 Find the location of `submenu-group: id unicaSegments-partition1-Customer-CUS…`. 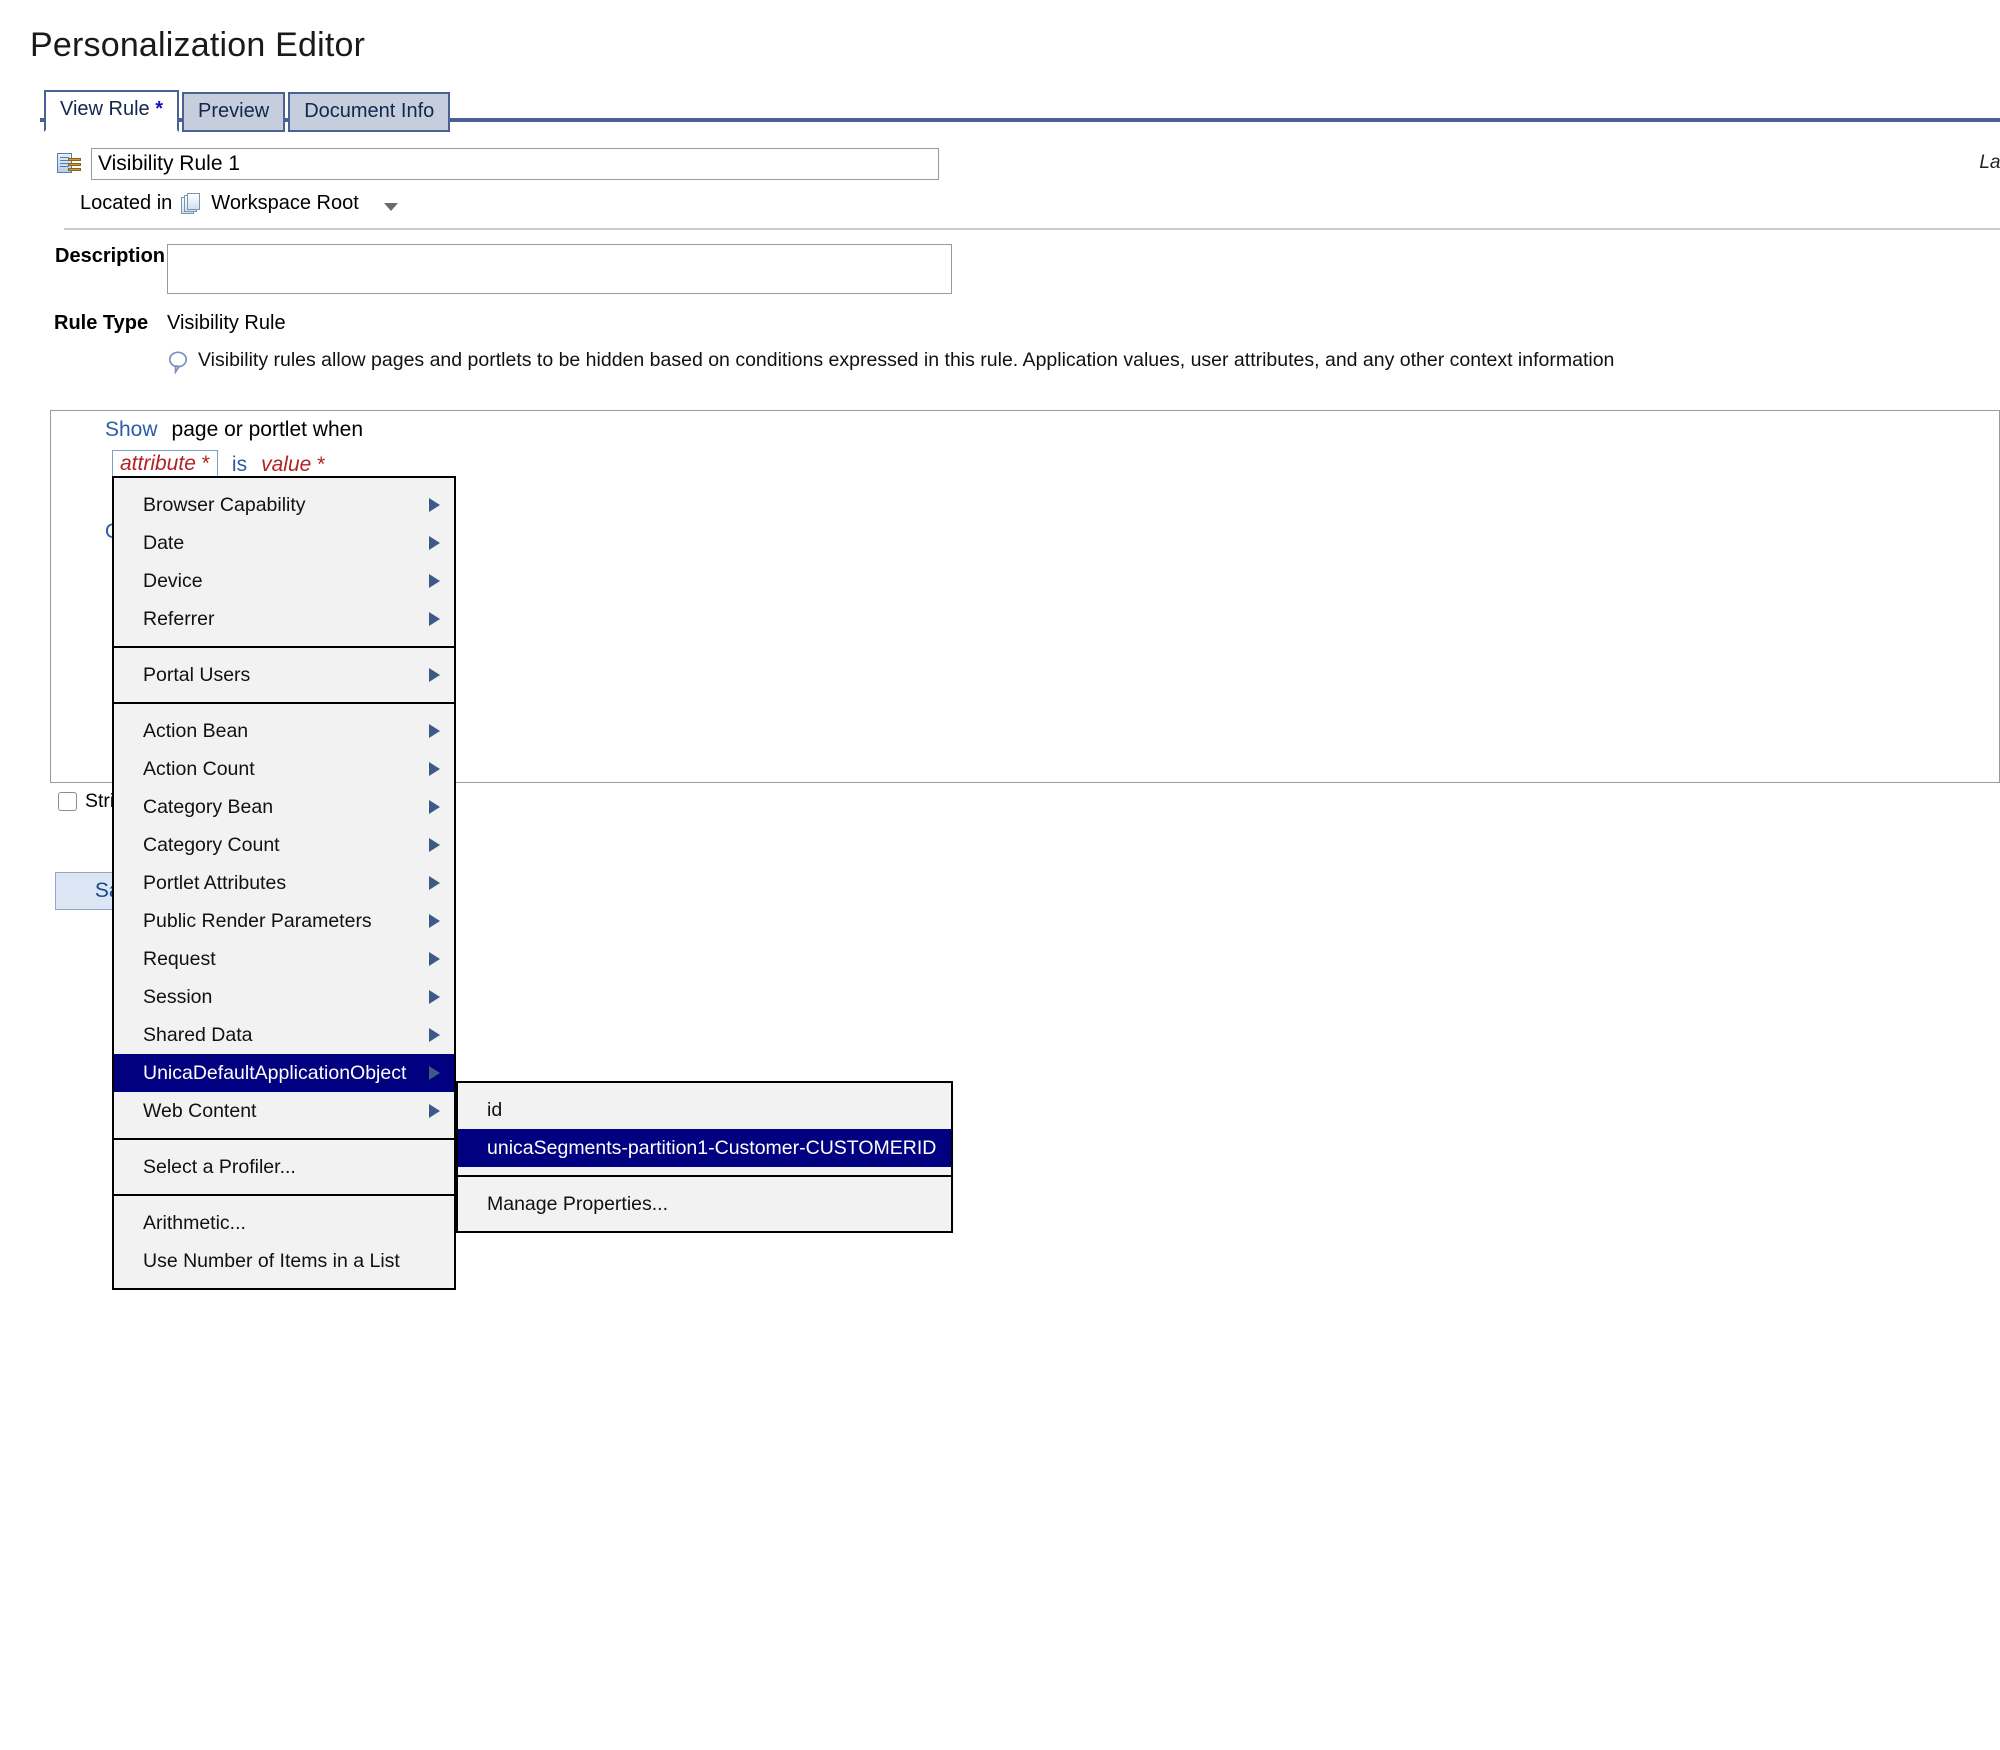

submenu-group: id unicaSegments-partition1-Customer-CUS… is located at coordinates (704, 1129).